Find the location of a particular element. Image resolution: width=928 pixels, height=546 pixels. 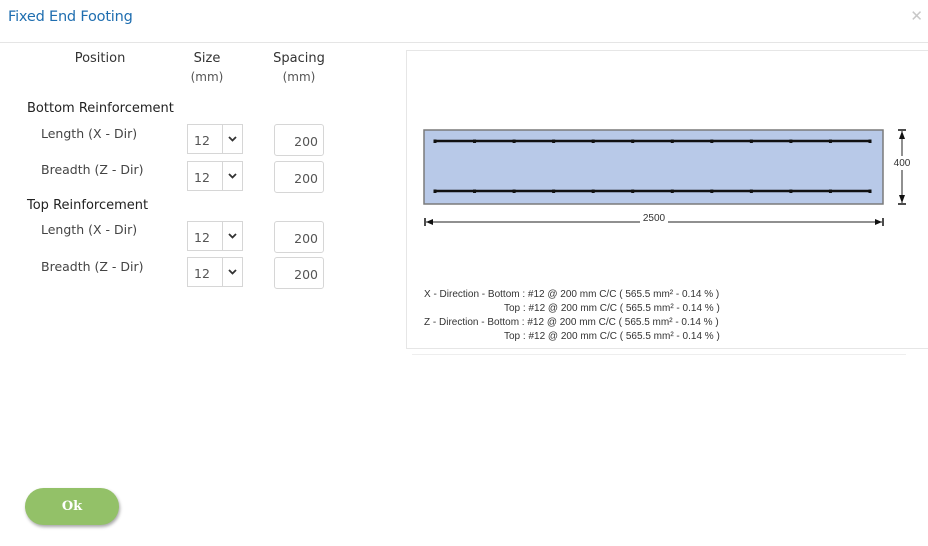

depth-arrow-bottom is located at coordinates (902, 199).